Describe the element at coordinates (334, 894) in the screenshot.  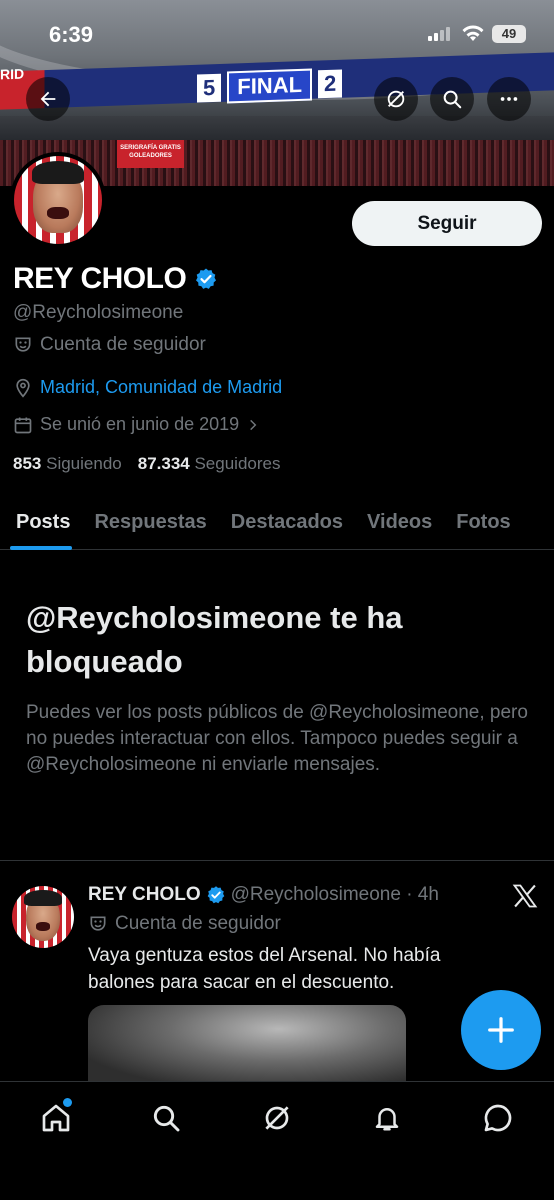
I see `post-handle-time: @Reycholosimeone · 4h` at that location.